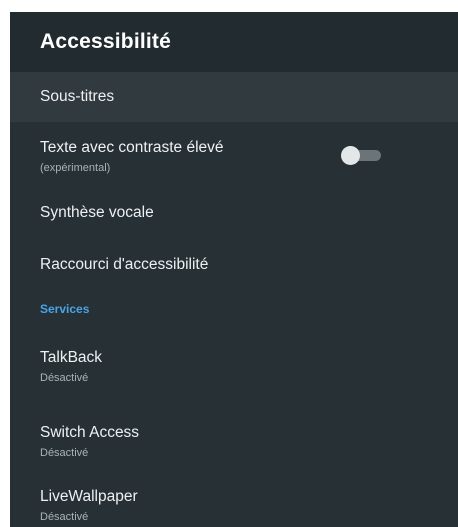 The width and height of the screenshot is (458, 527). What do you see at coordinates (350, 155) in the screenshot?
I see `toggle-thumb` at bounding box center [350, 155].